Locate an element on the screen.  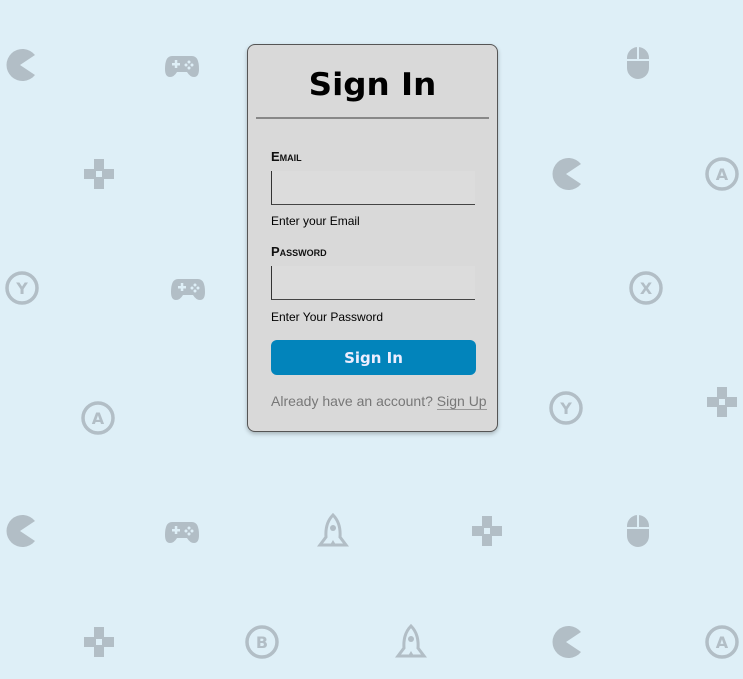
page-title: Sign In is located at coordinates (372, 85).